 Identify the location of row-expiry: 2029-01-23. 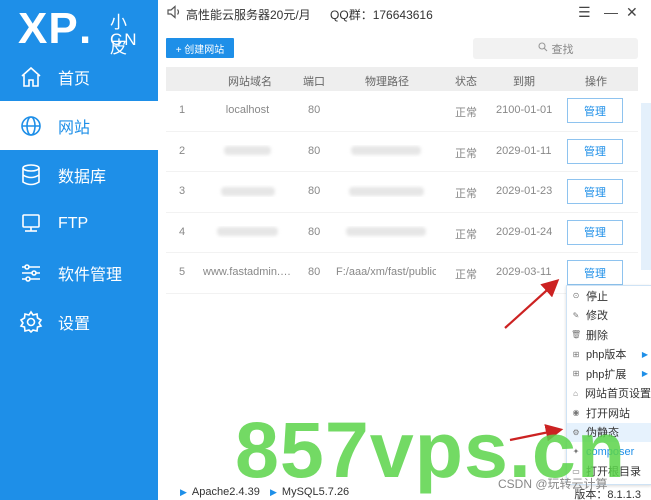
(524, 191).